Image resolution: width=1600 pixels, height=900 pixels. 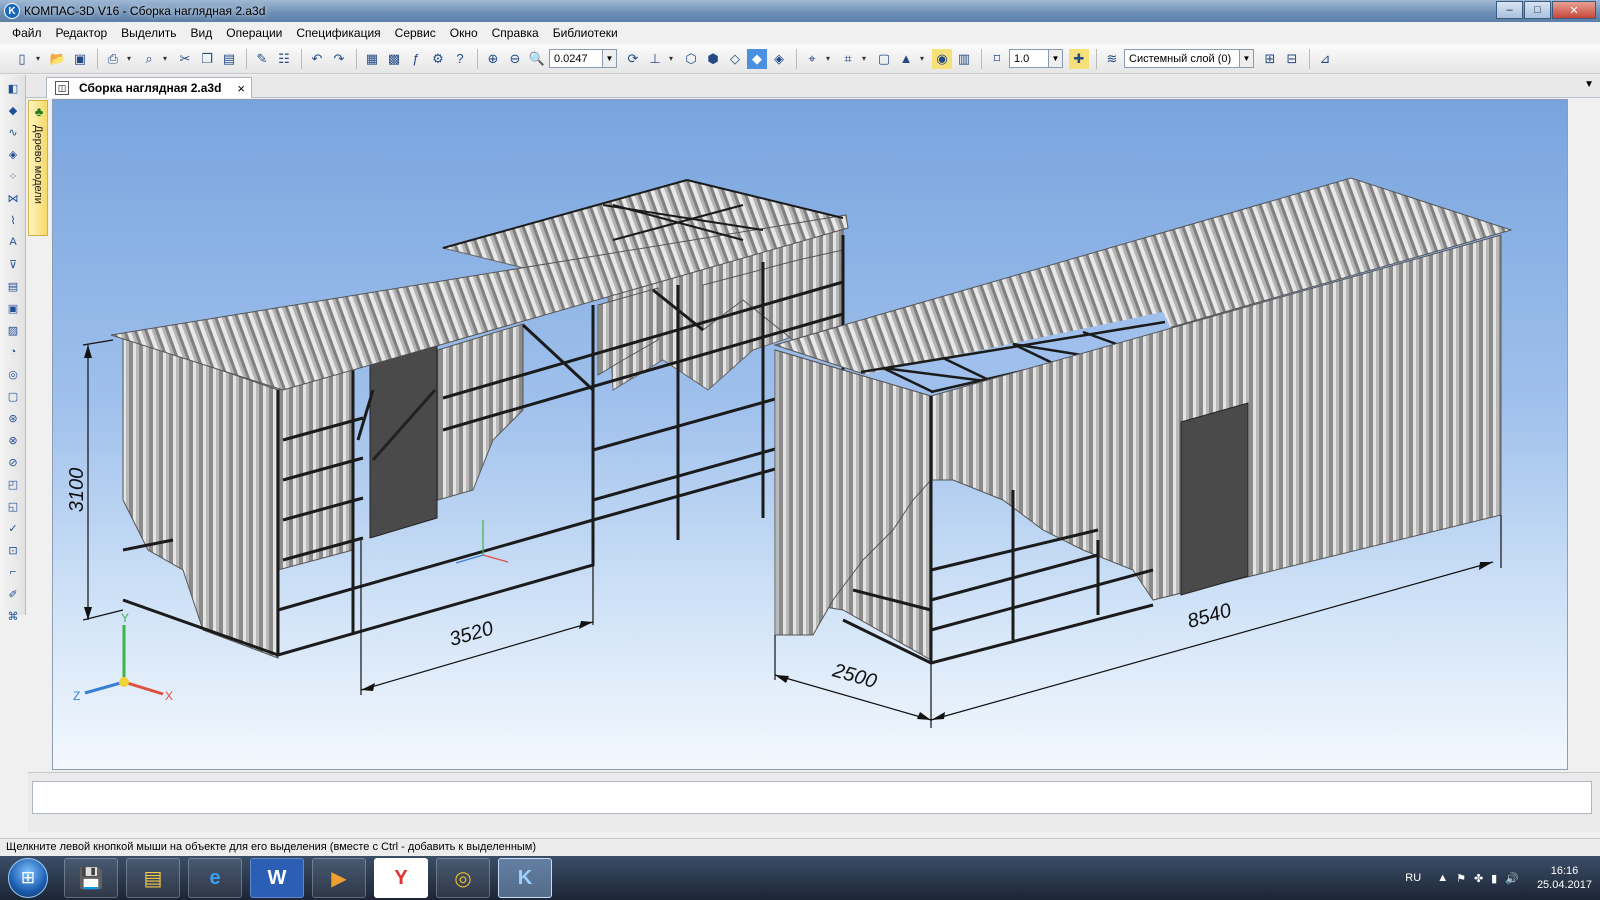 What do you see at coordinates (438, 59) in the screenshot?
I see `measure-icon: ⚙` at bounding box center [438, 59].